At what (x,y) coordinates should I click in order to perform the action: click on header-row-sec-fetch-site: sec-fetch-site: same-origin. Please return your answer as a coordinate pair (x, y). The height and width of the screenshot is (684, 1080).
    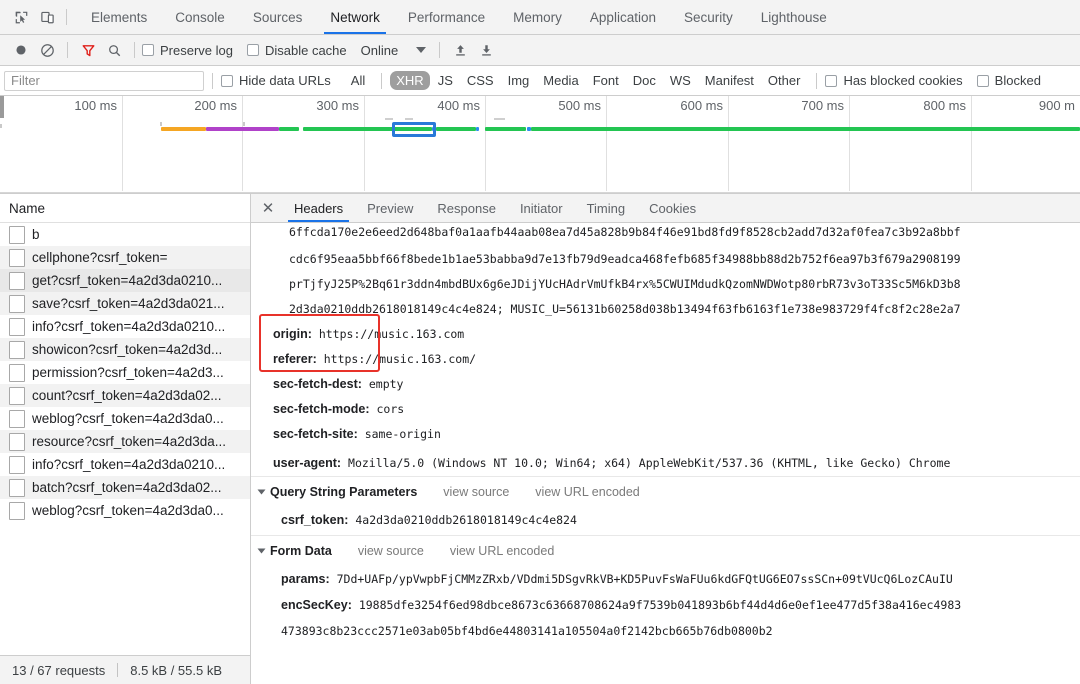
    Looking at the image, I should click on (357, 434).